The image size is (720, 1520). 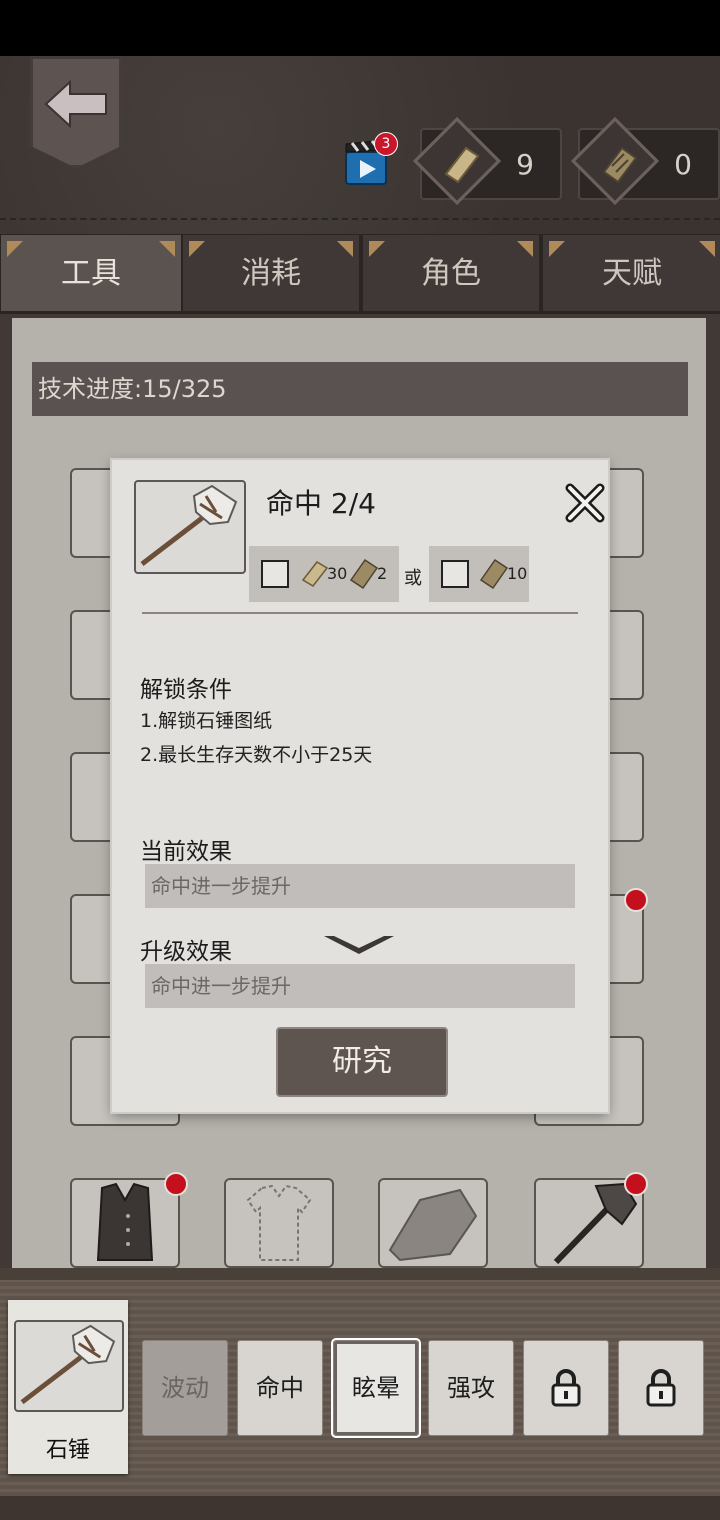 What do you see at coordinates (413, 578) in the screenshot?
I see `or-label: 或` at bounding box center [413, 578].